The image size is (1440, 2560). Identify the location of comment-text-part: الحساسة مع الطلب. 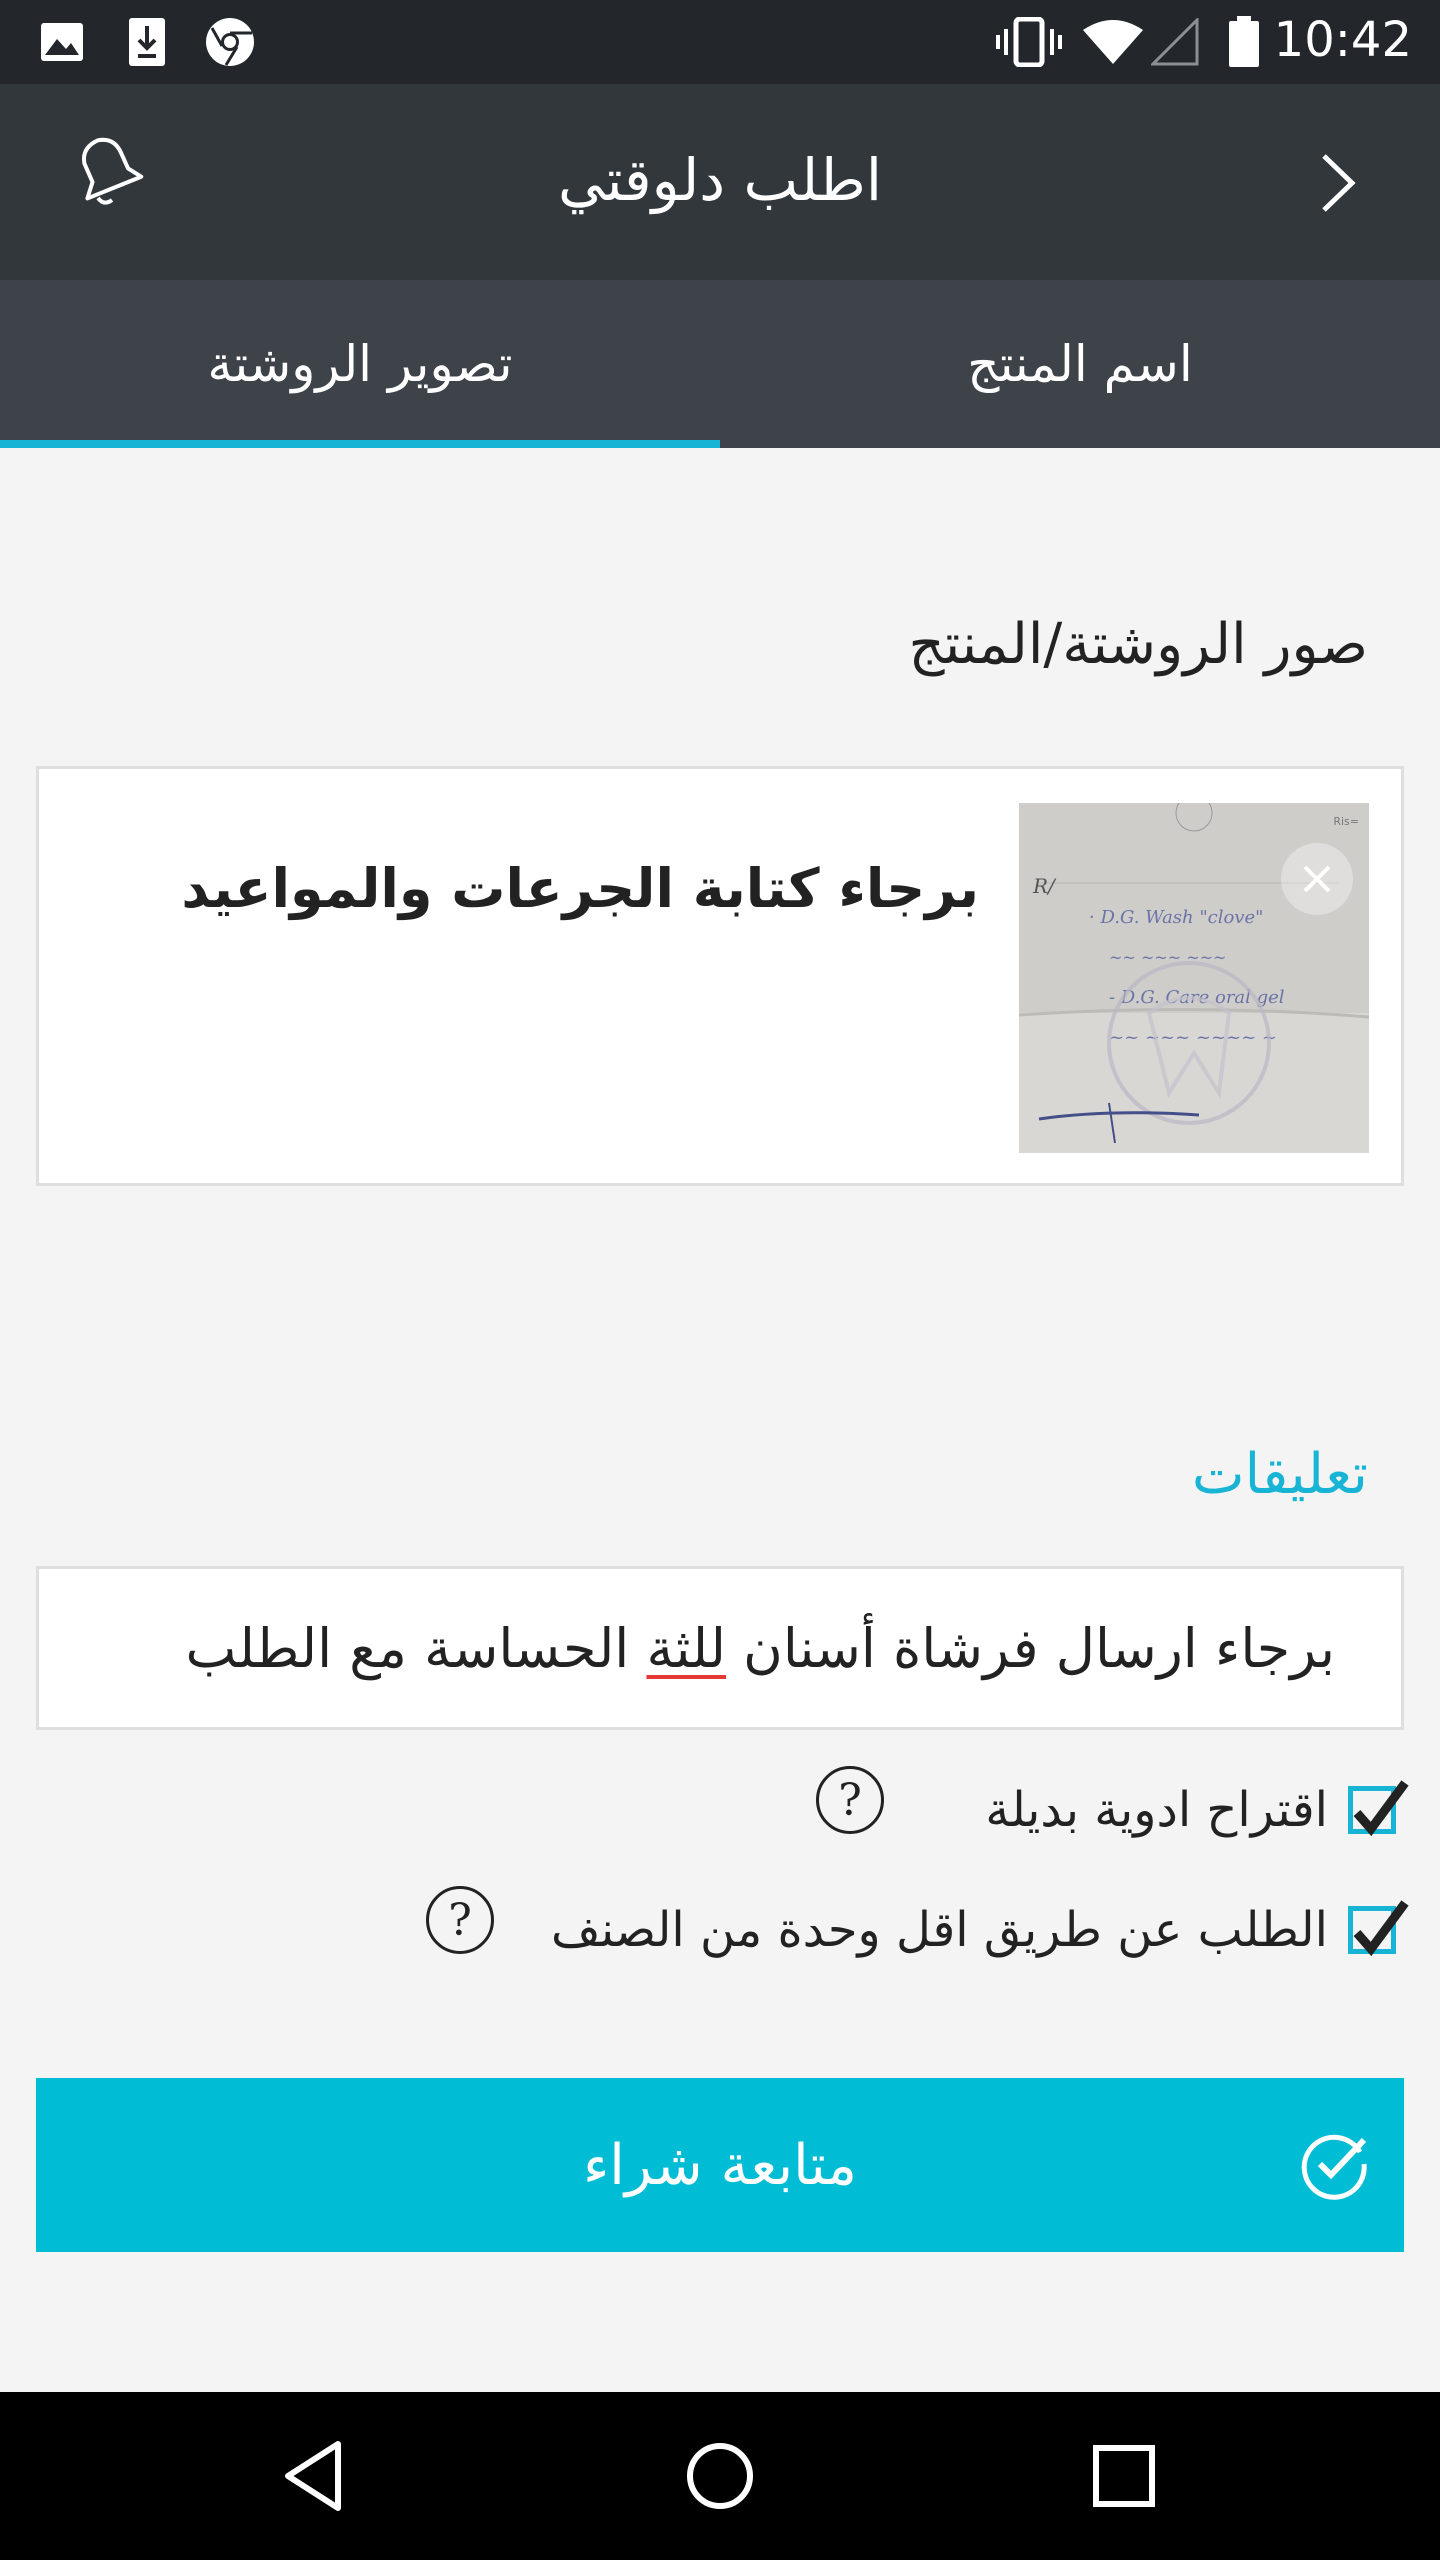
(416, 1648).